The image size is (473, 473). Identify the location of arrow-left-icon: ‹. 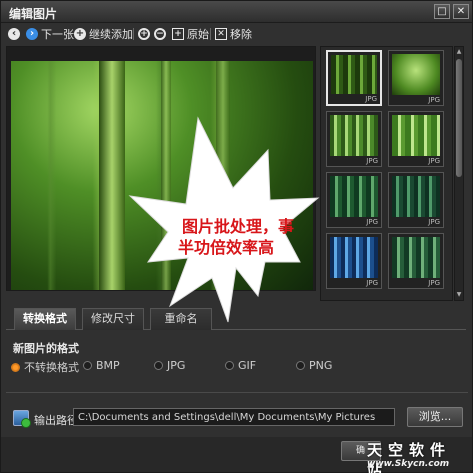
(14, 34).